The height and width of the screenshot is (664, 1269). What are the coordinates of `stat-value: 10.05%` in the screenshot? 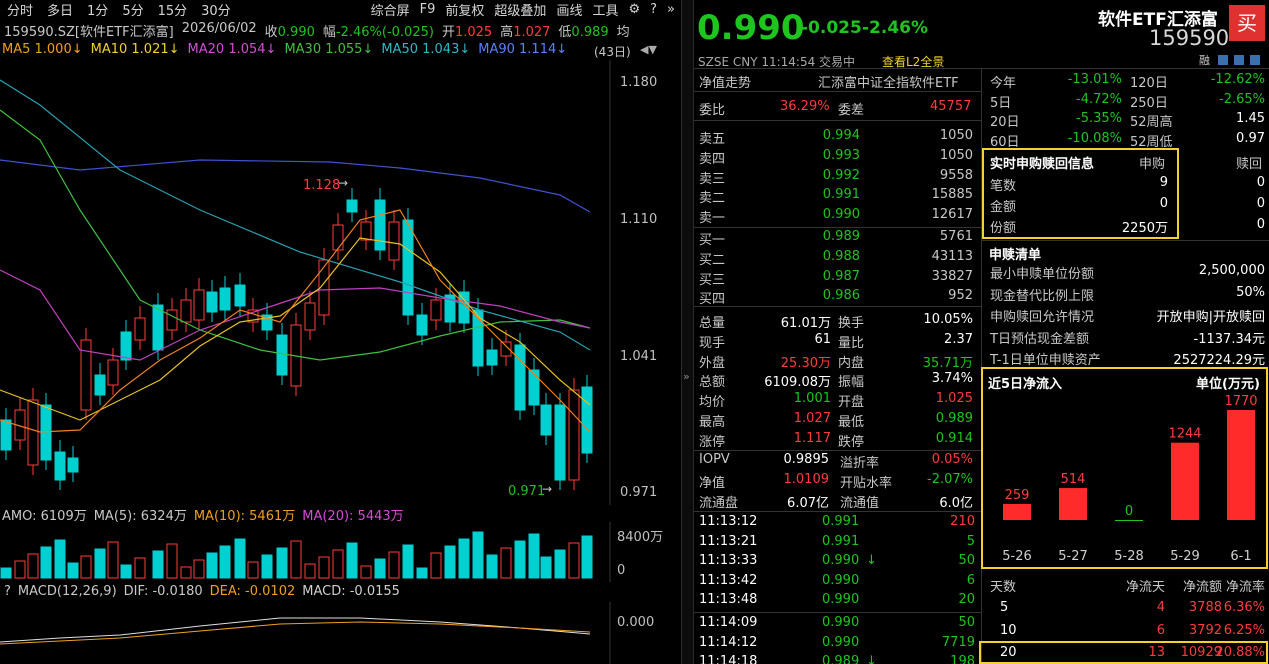 It's located at (948, 319).